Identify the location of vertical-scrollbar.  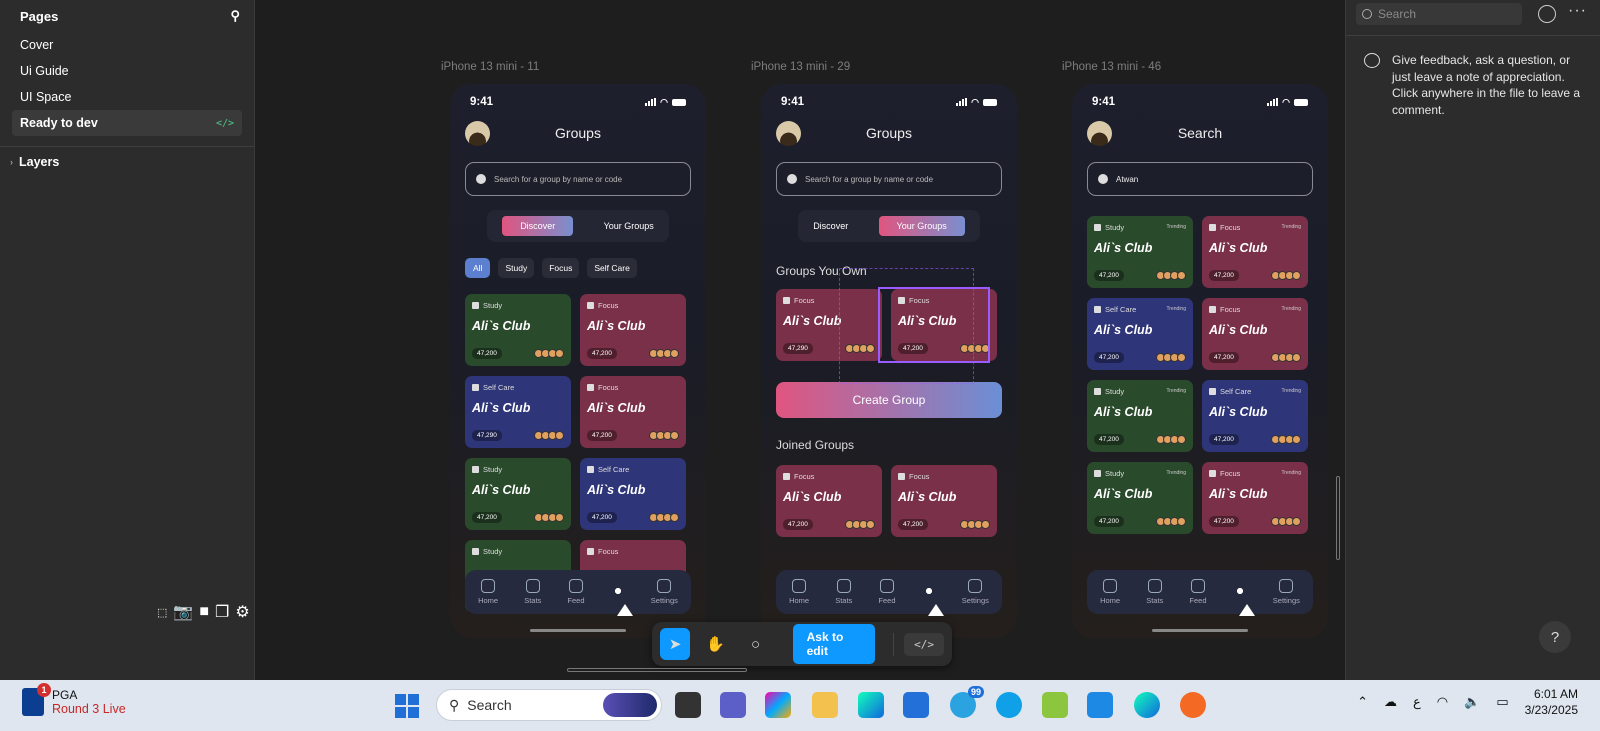
(1338, 518).